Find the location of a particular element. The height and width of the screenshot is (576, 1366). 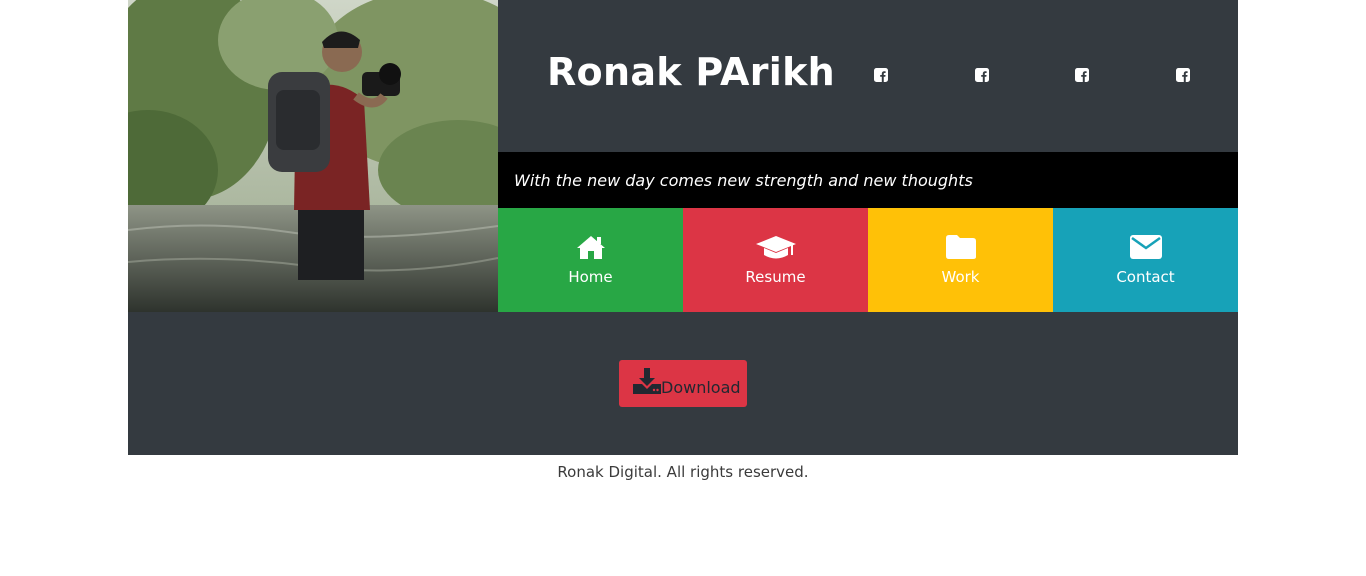

nav-work: Work is located at coordinates (960, 260).